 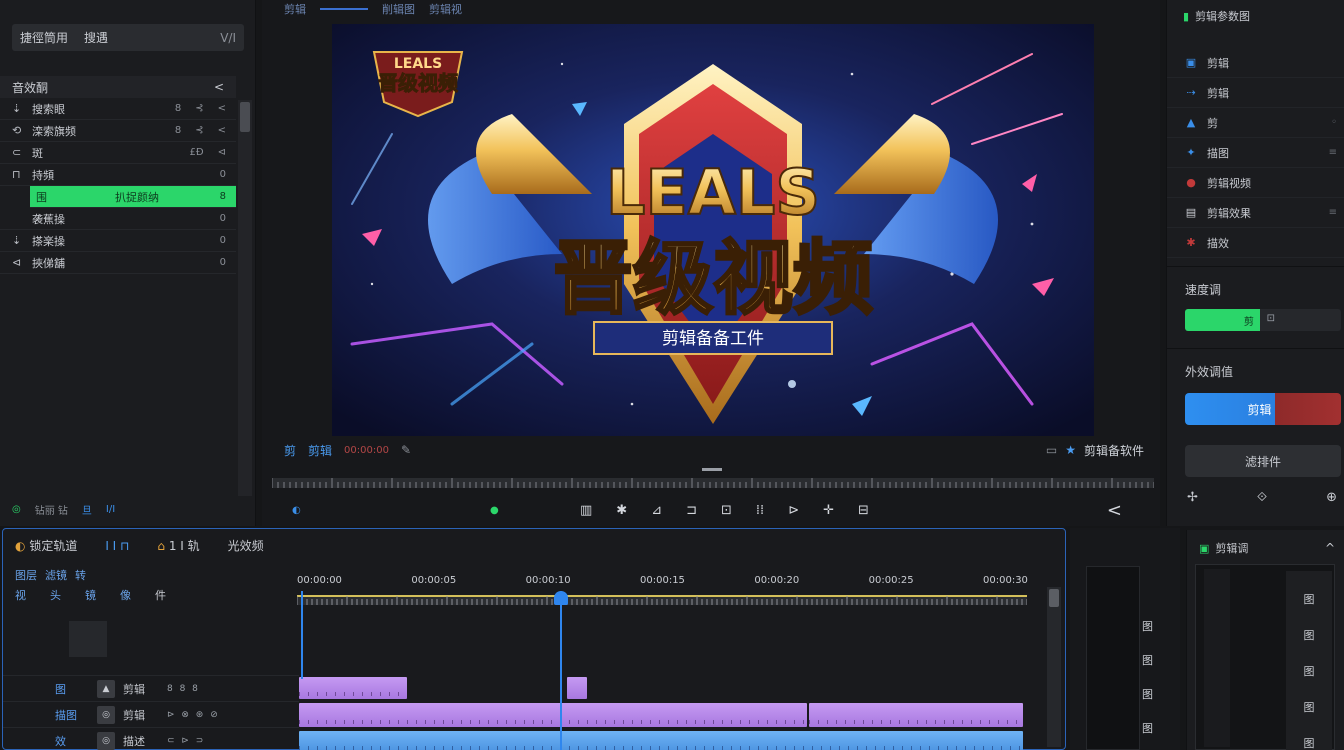 What do you see at coordinates (1330, 548) in the screenshot?
I see `chevron-up-icon: ^` at bounding box center [1330, 548].